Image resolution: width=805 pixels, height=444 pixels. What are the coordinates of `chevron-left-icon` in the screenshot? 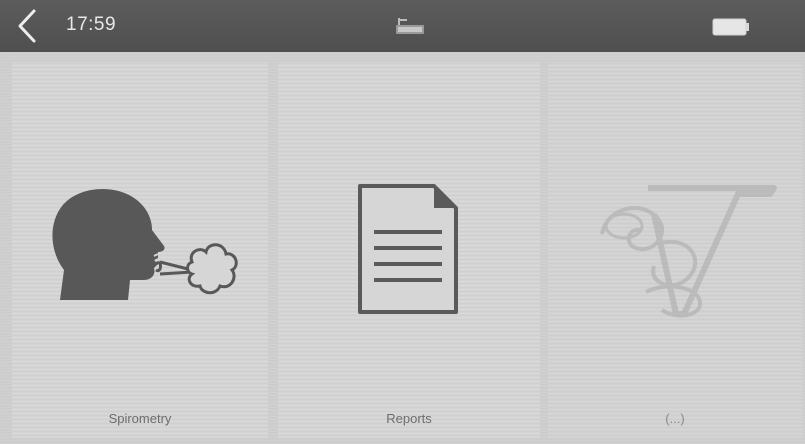 It's located at (27, 26).